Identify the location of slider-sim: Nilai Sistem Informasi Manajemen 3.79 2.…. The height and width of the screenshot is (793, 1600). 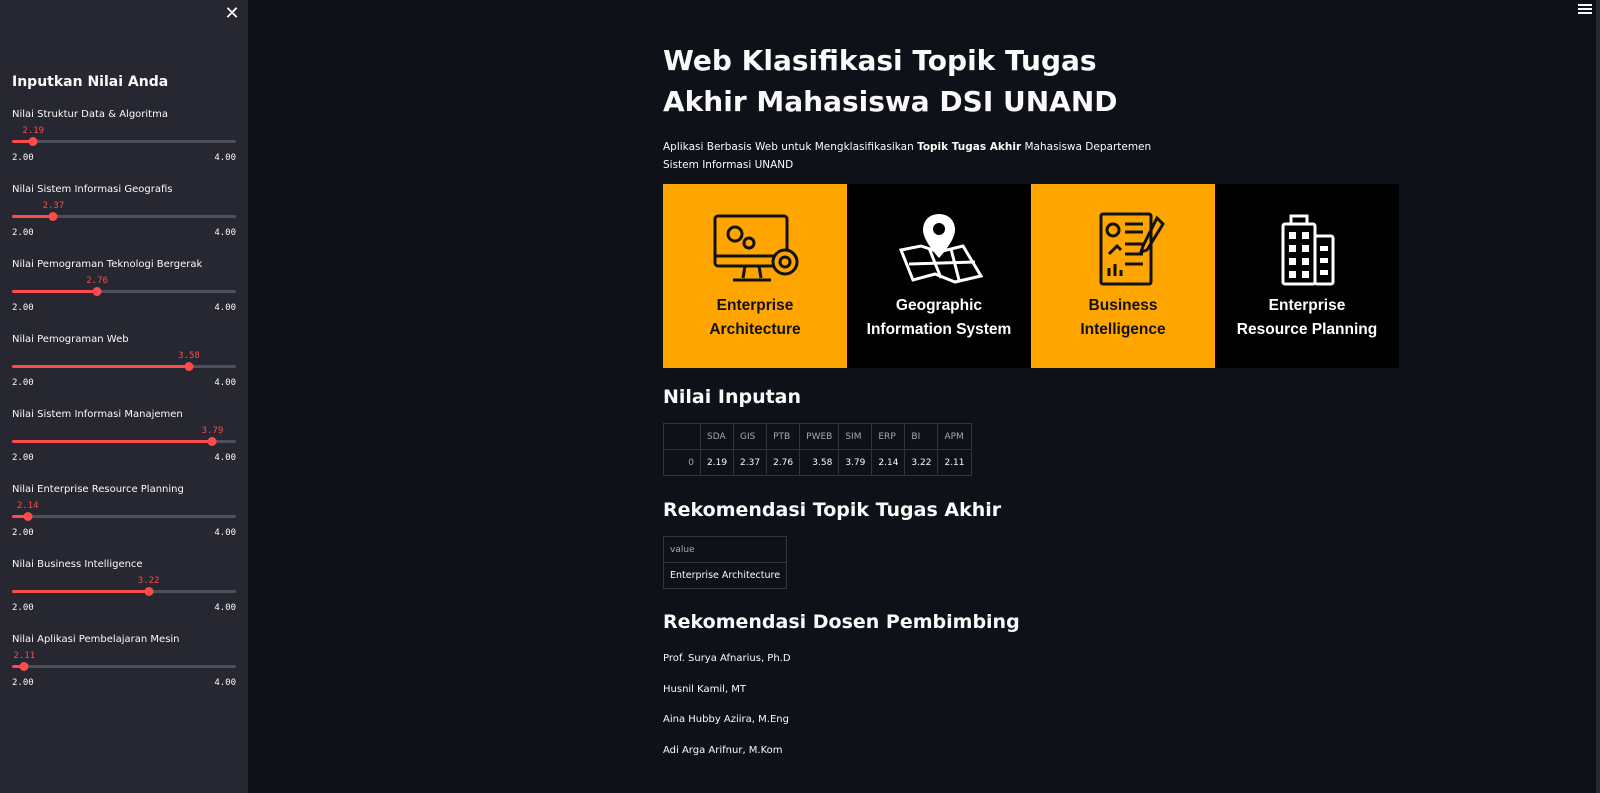
(124, 439).